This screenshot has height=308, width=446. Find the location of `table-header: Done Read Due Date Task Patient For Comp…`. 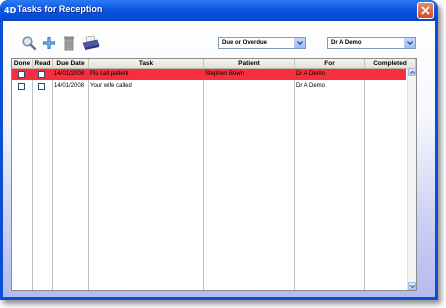

table-header: Done Read Due Date Task Patient For Comp… is located at coordinates (214, 64).